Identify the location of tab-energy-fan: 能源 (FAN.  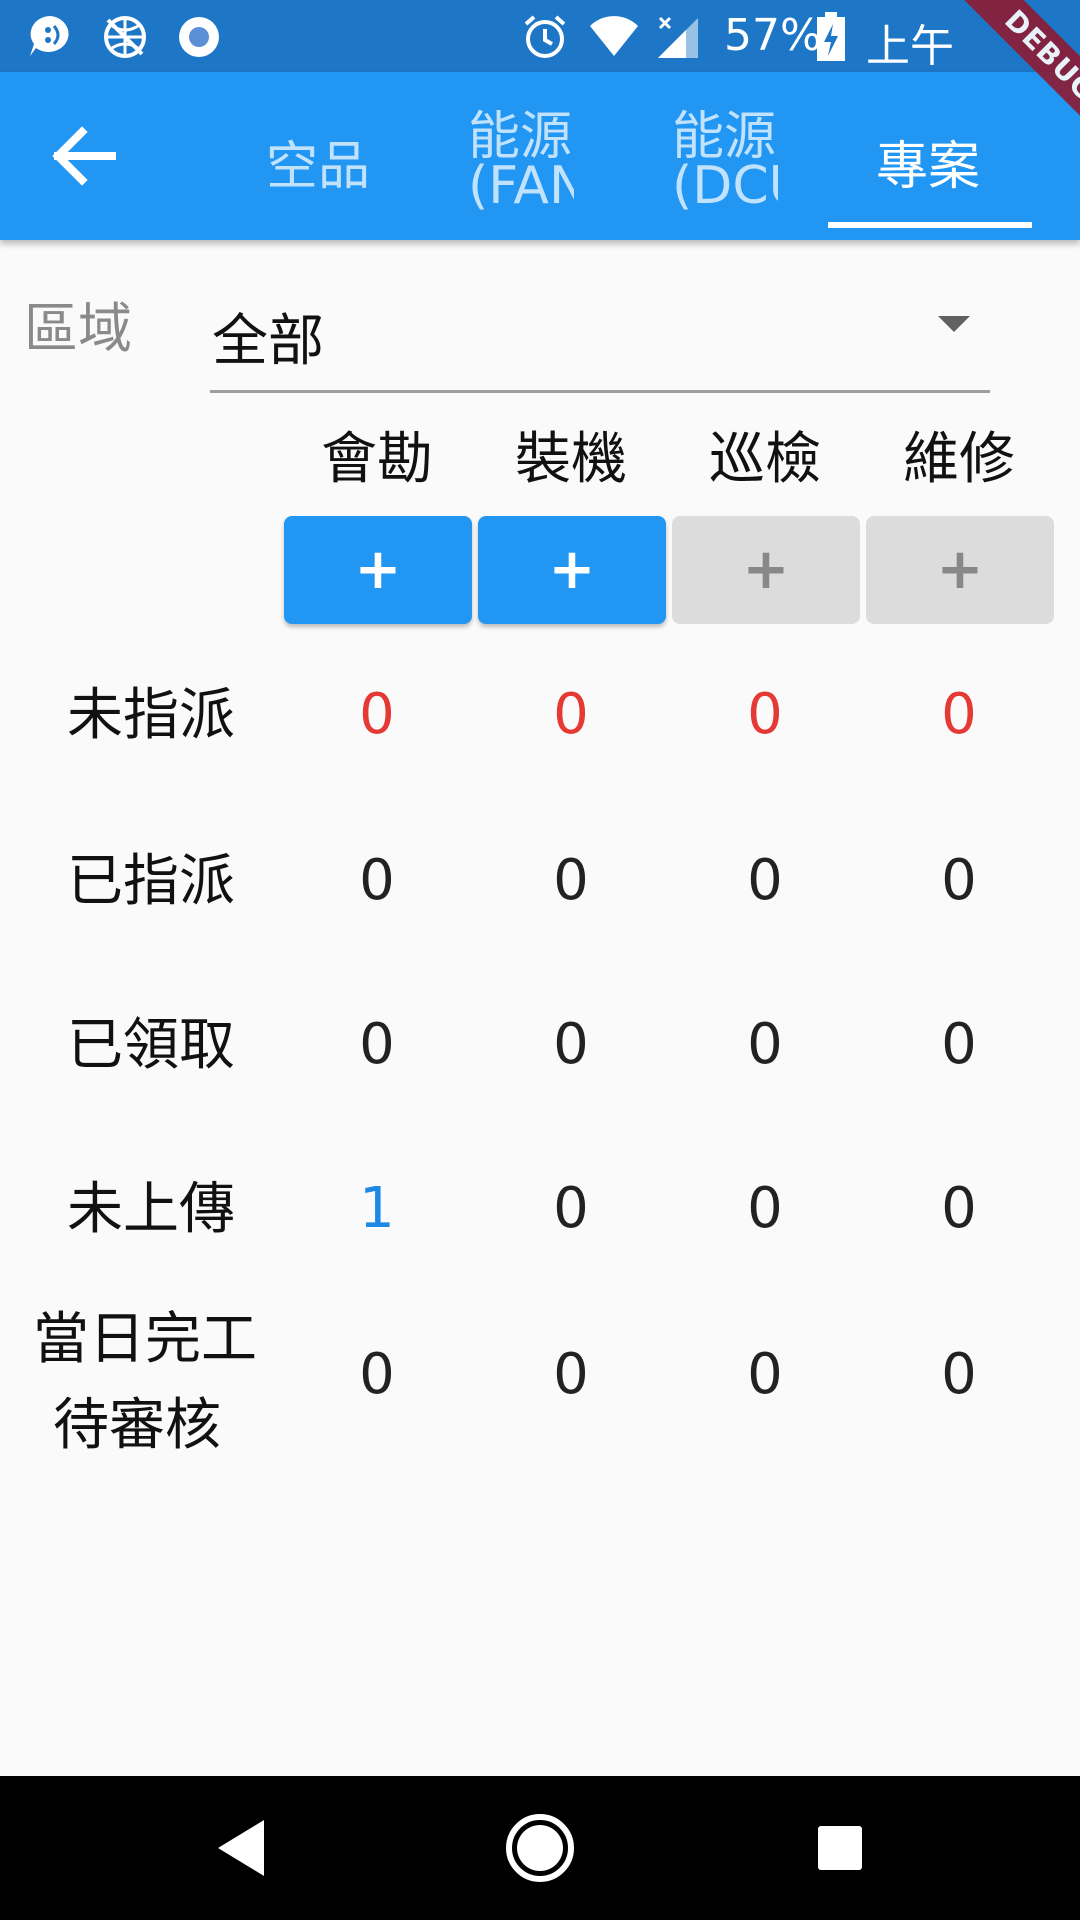
(521, 156).